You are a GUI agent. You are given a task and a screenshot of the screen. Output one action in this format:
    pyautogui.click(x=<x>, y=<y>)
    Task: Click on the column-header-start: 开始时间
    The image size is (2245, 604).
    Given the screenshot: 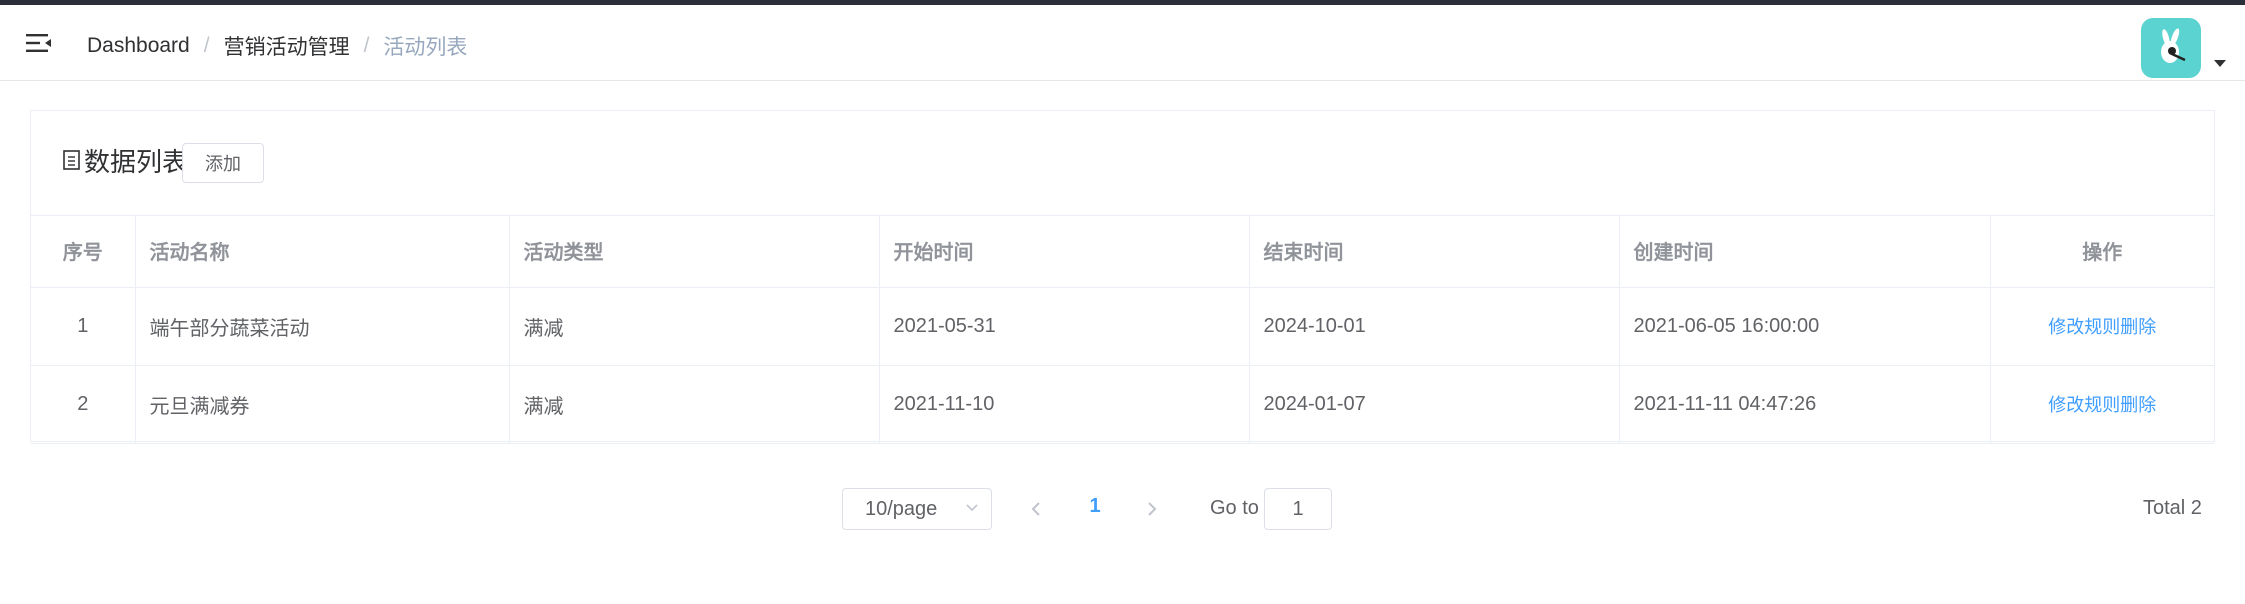 What is the action you would take?
    pyautogui.click(x=1064, y=251)
    